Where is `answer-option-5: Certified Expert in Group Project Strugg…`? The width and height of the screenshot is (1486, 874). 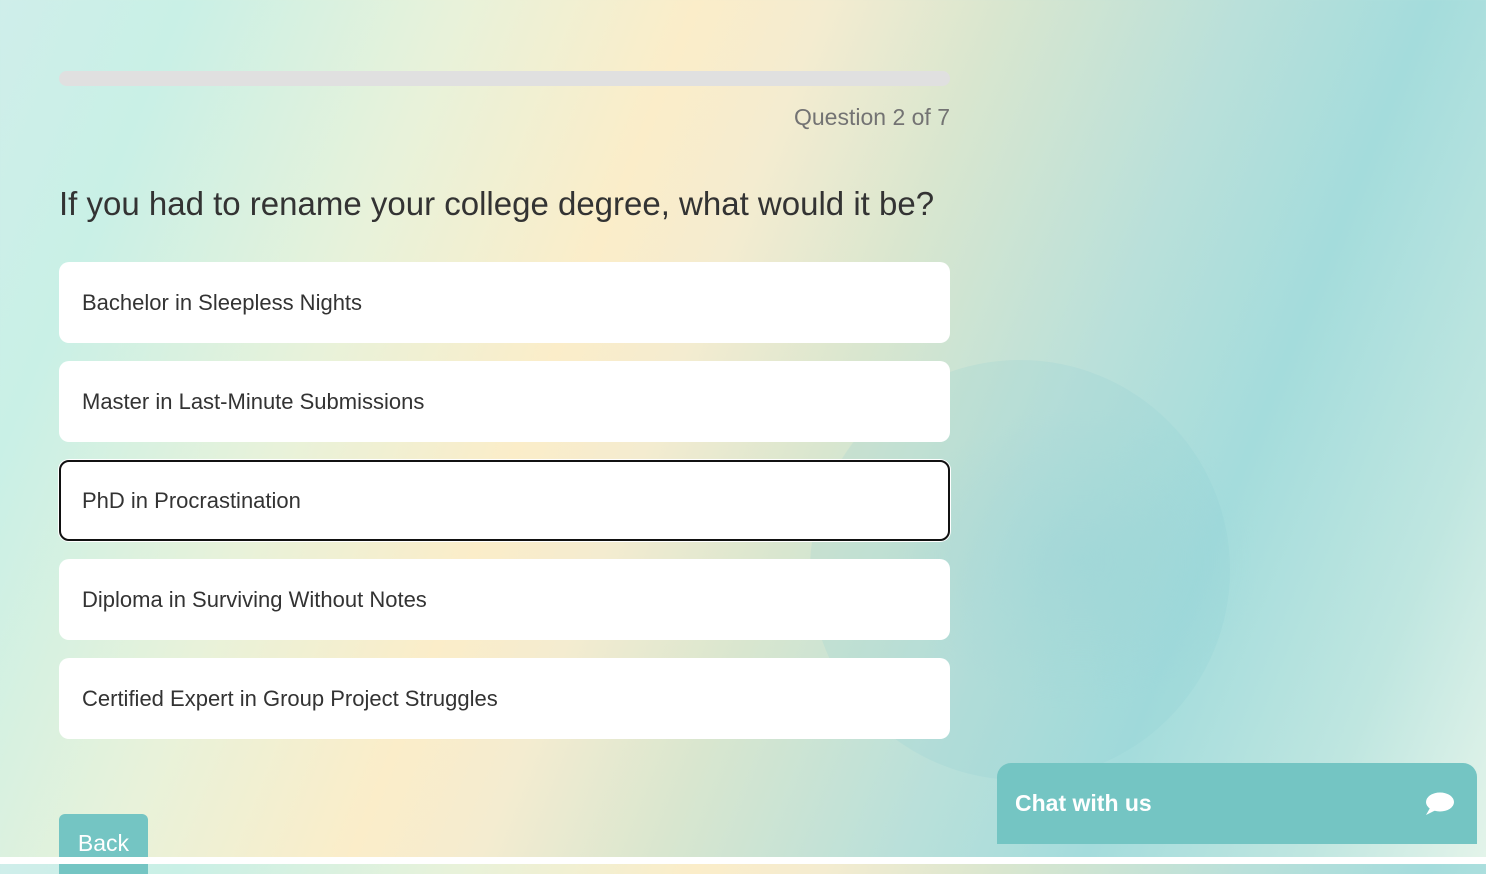 answer-option-5: Certified Expert in Group Project Strugg… is located at coordinates (504, 698).